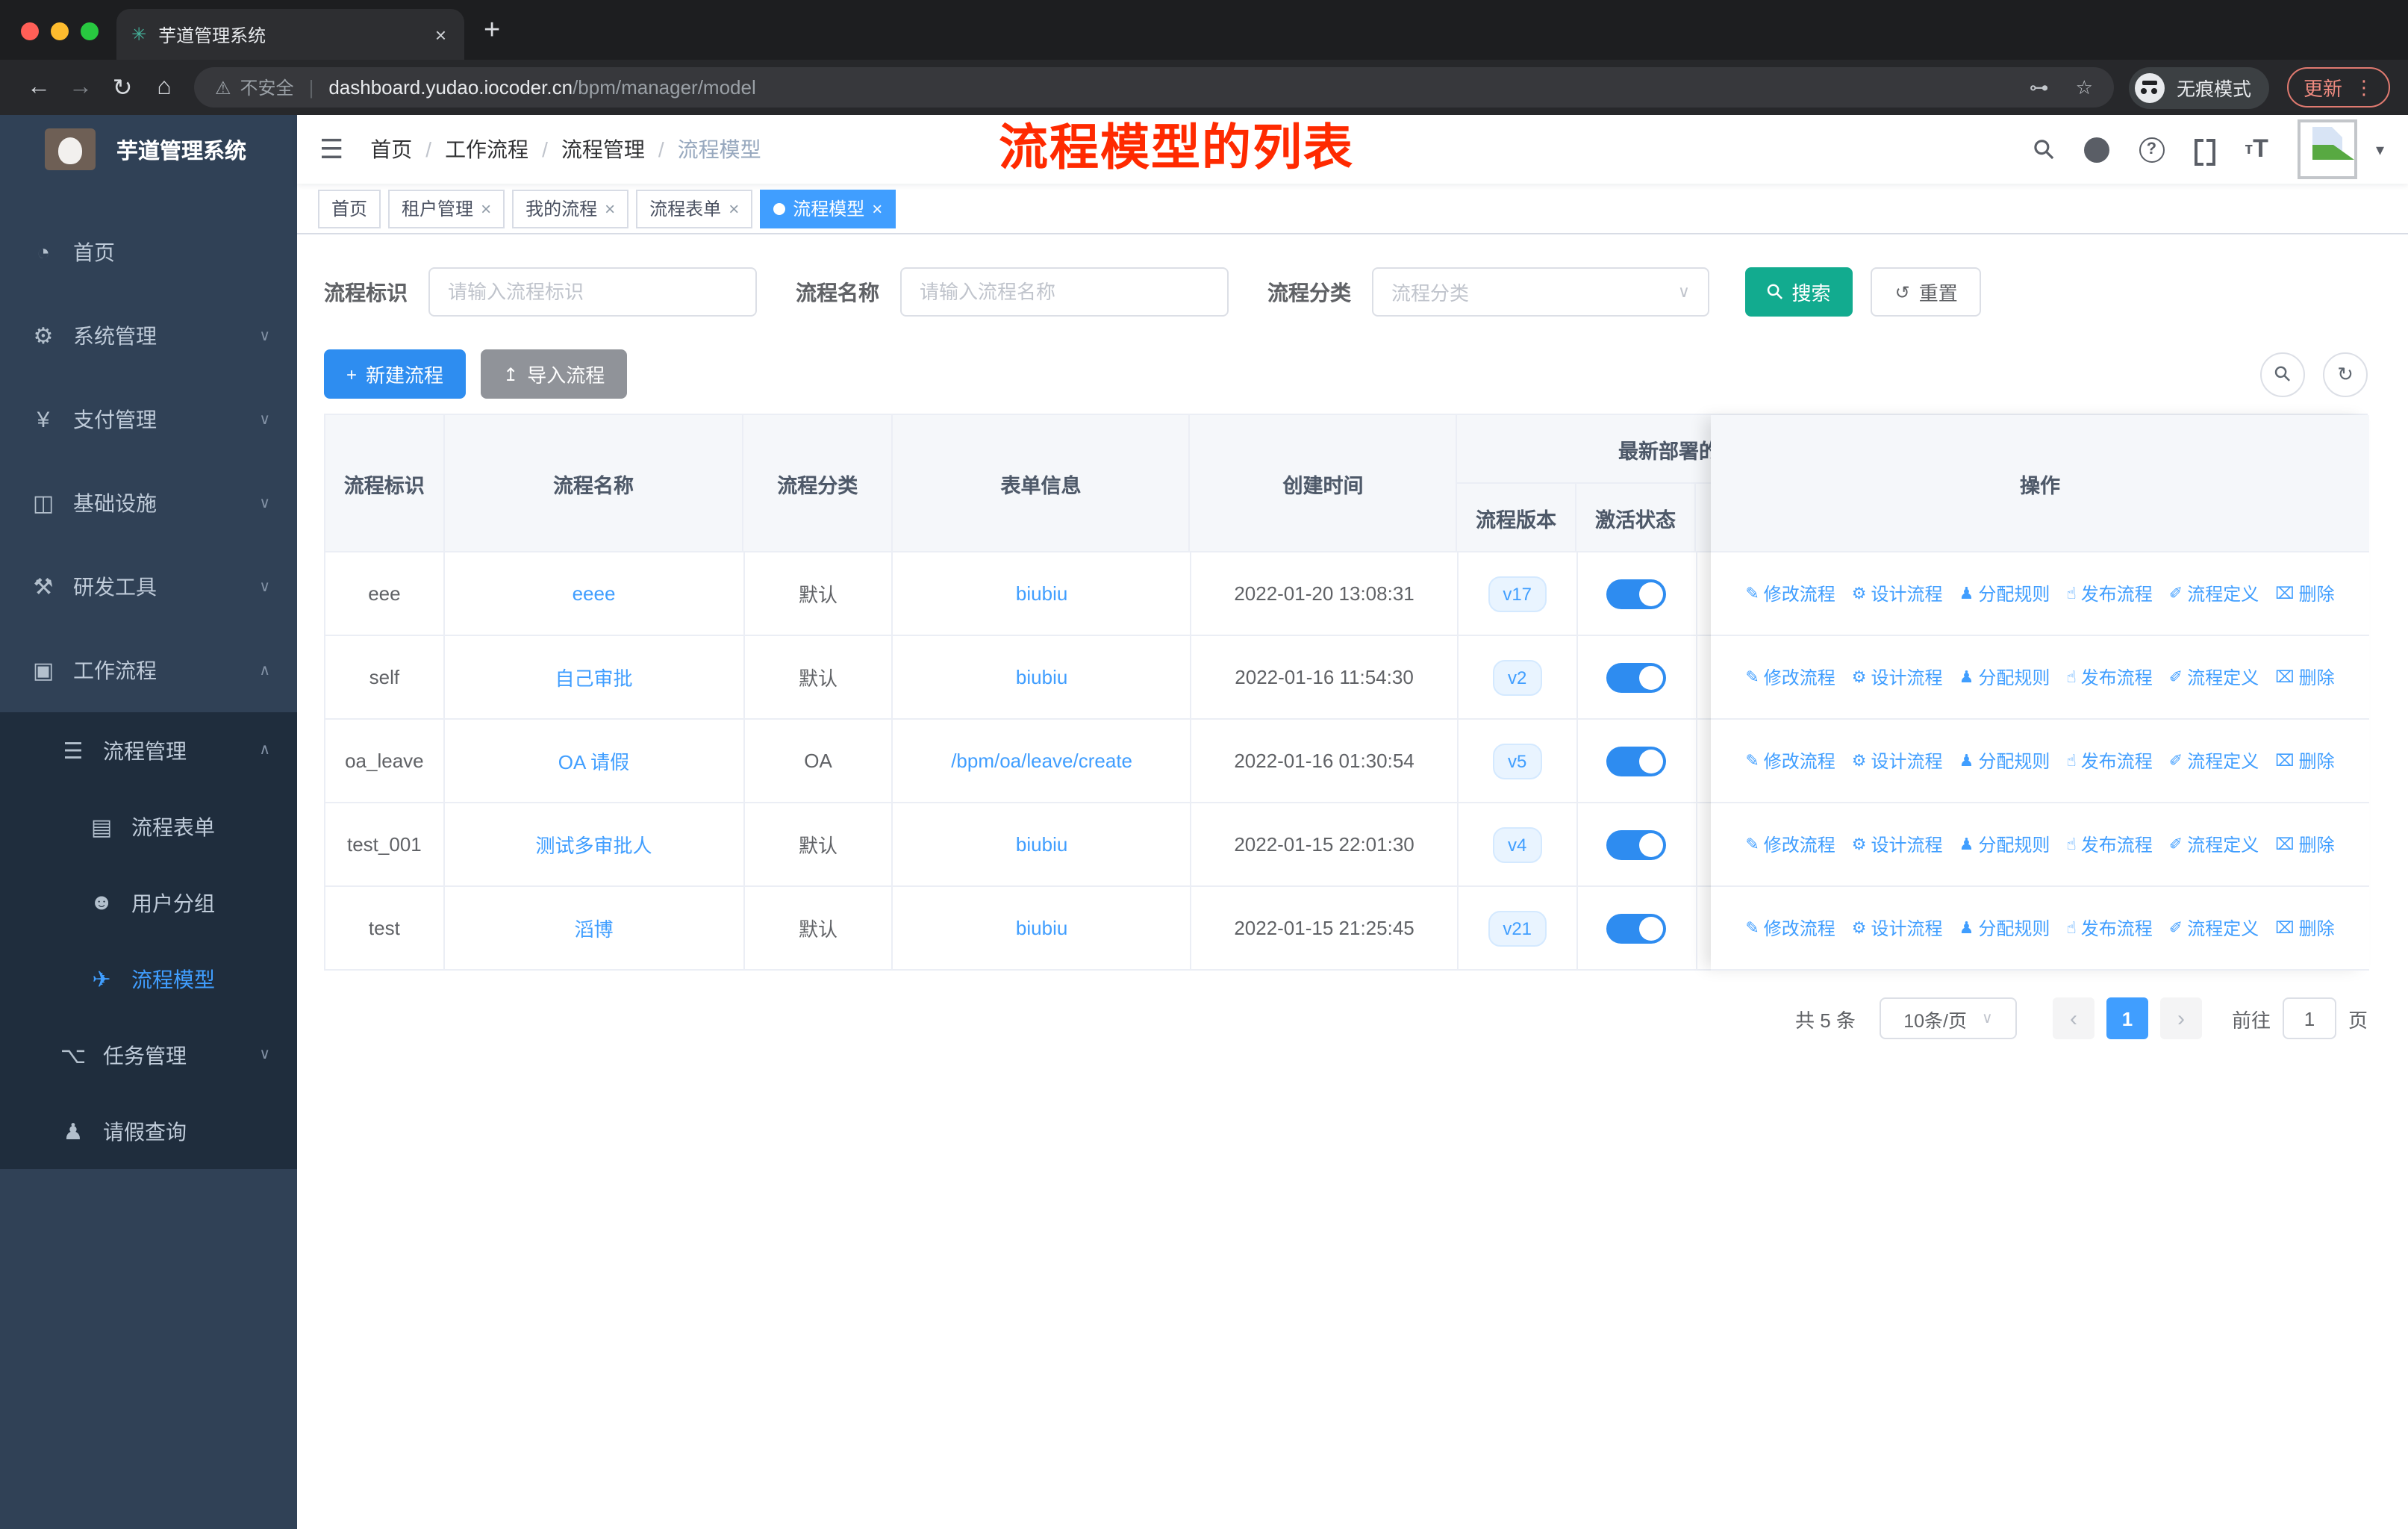 Image resolution: width=2408 pixels, height=1529 pixels. What do you see at coordinates (2309, 1018) in the screenshot?
I see `goto-page-input` at bounding box center [2309, 1018].